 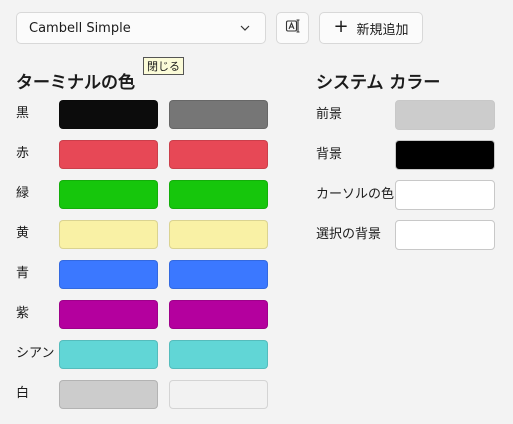 What do you see at coordinates (329, 114) in the screenshot?
I see `system-color-label: 前景` at bounding box center [329, 114].